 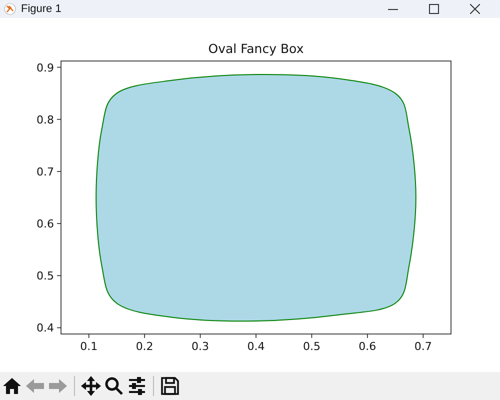 I want to click on app-icon, so click(x=10, y=9).